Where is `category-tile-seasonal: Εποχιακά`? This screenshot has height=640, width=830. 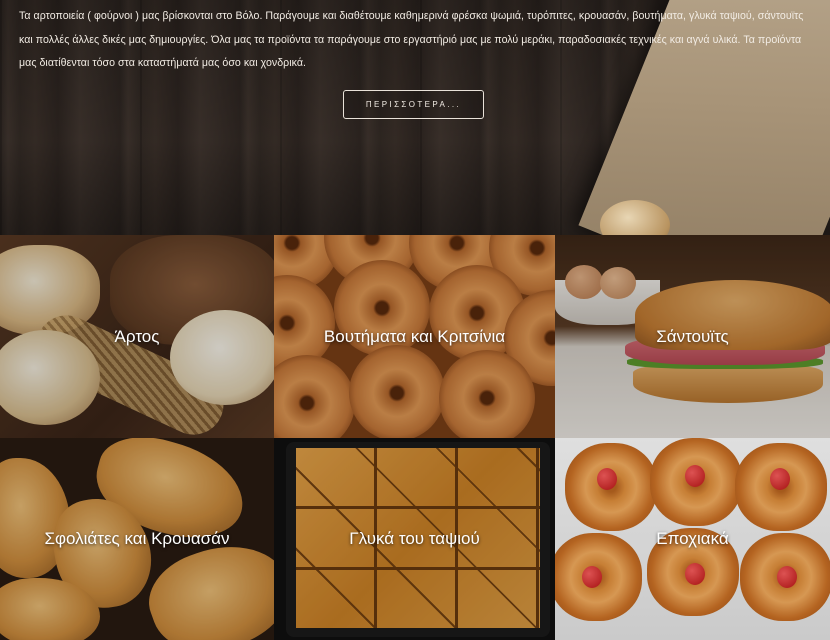 category-tile-seasonal: Εποχιακά is located at coordinates (692, 539).